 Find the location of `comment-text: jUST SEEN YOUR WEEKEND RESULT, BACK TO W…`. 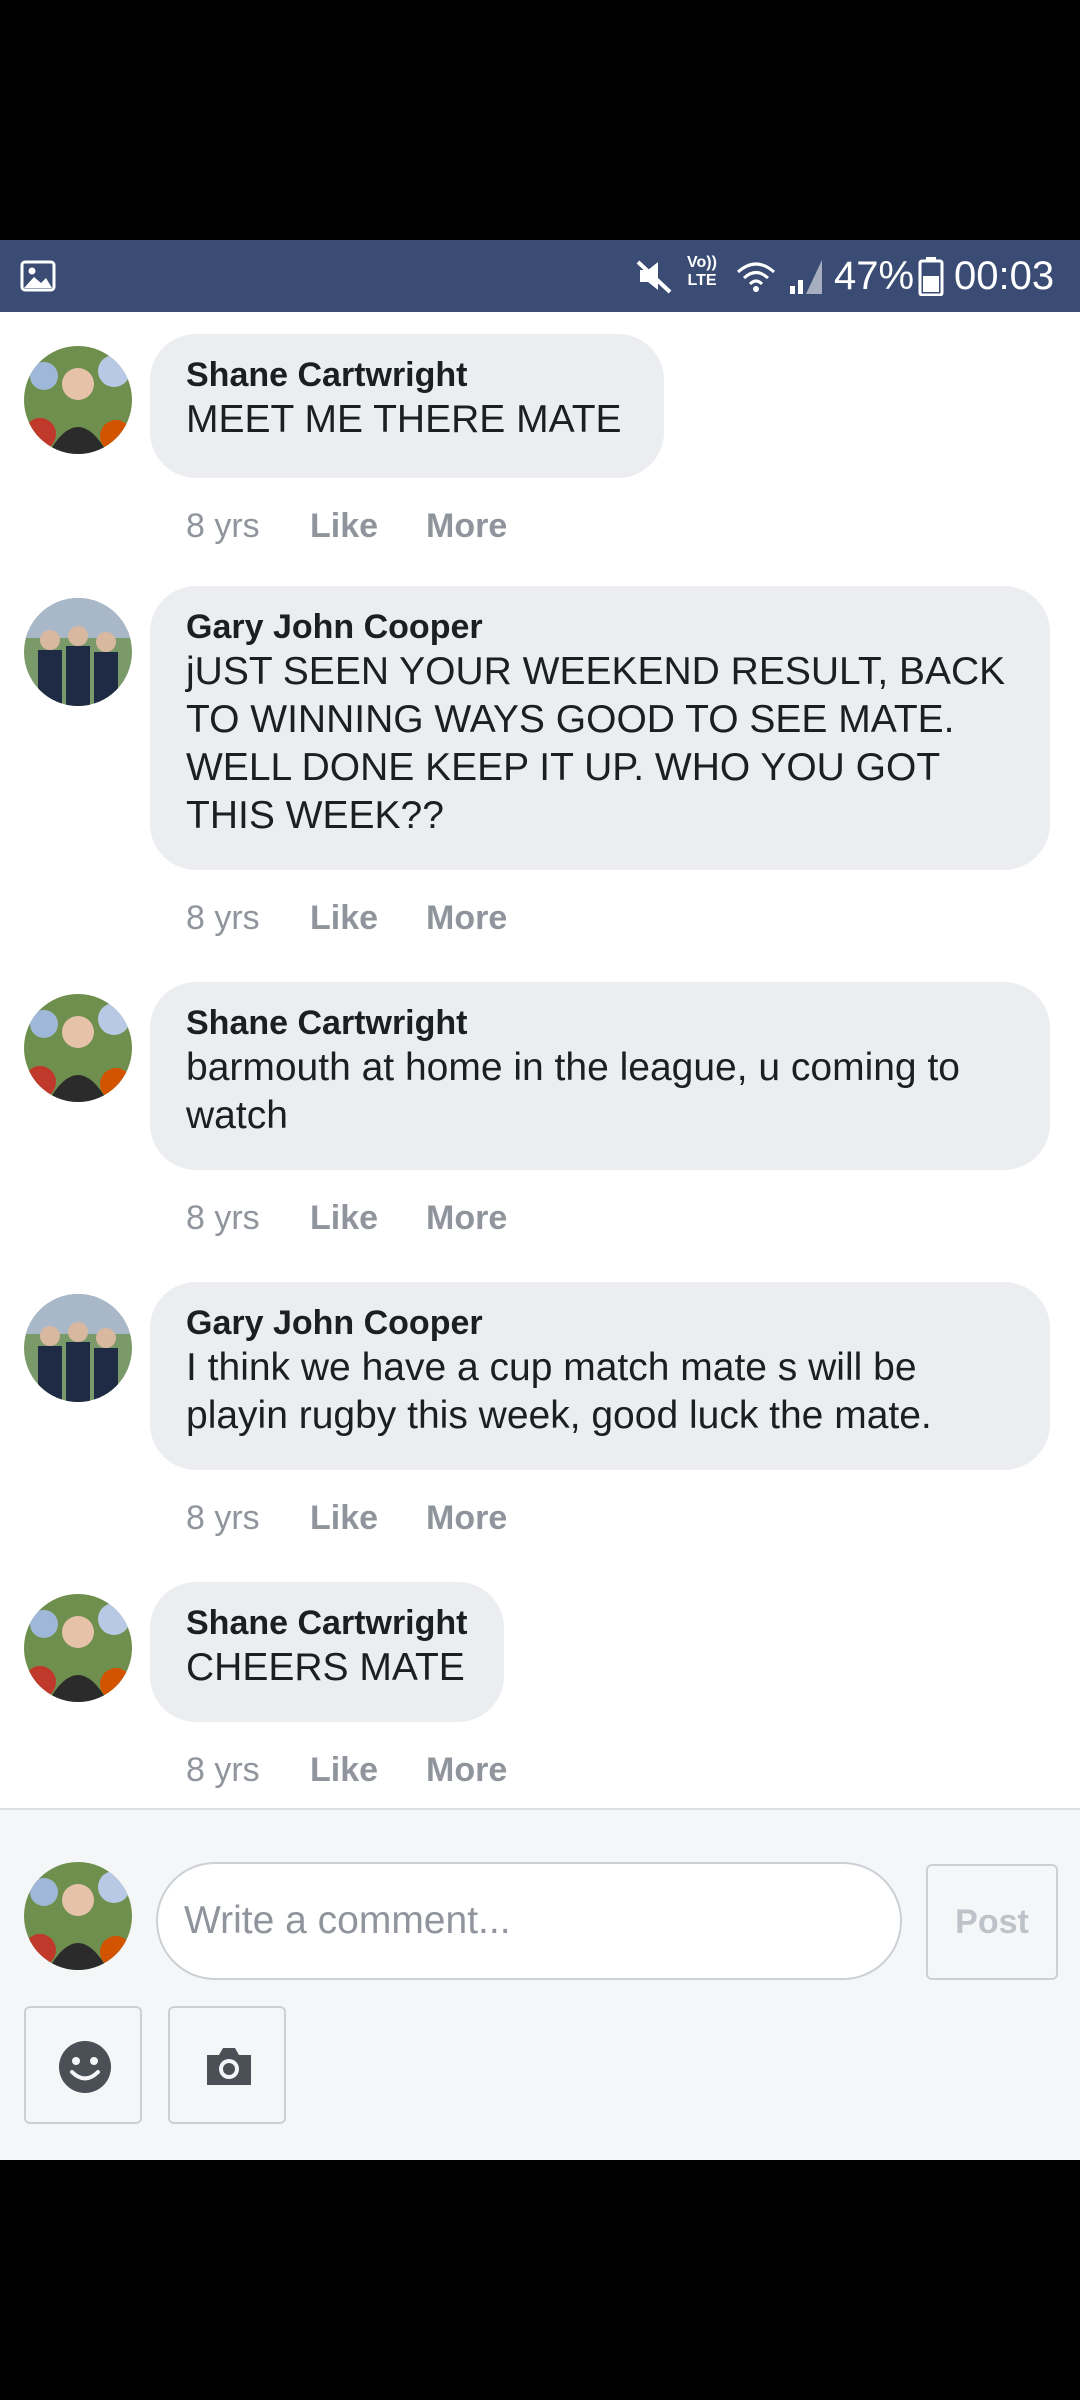

comment-text: jUST SEEN YOUR WEEKEND RESULT, BACK TO W… is located at coordinates (596, 743).